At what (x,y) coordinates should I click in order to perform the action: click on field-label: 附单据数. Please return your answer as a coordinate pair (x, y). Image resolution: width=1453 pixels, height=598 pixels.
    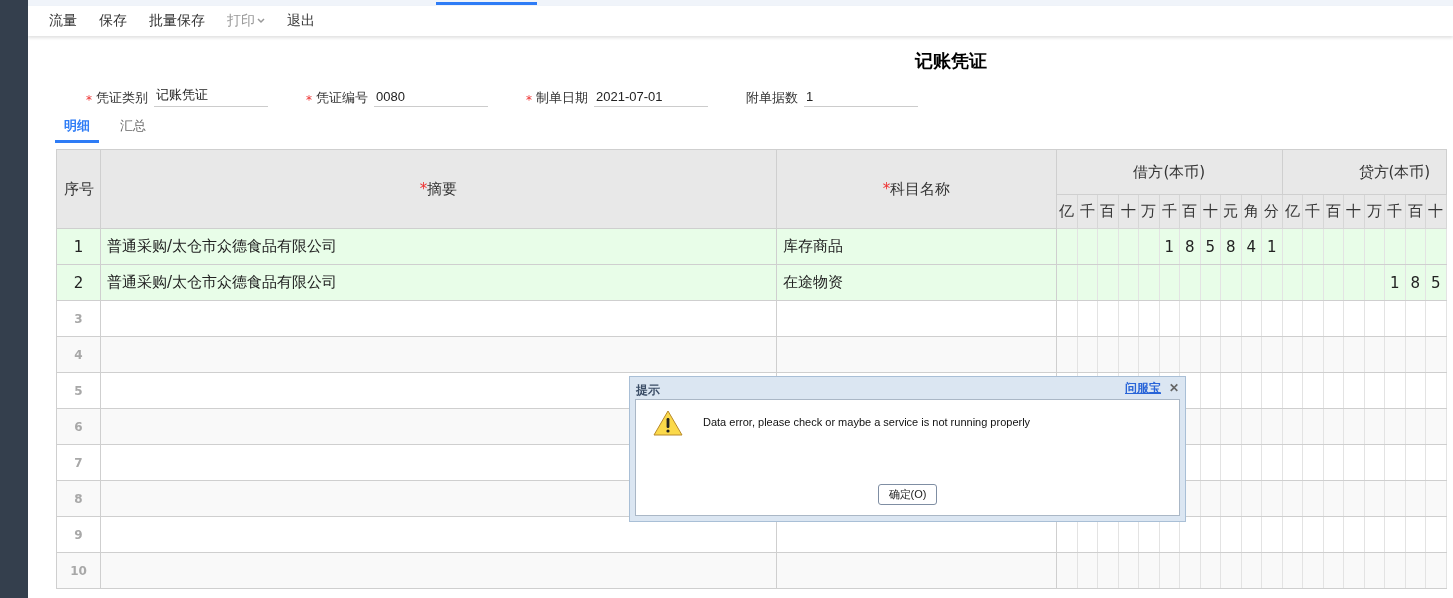
    Looking at the image, I should click on (772, 98).